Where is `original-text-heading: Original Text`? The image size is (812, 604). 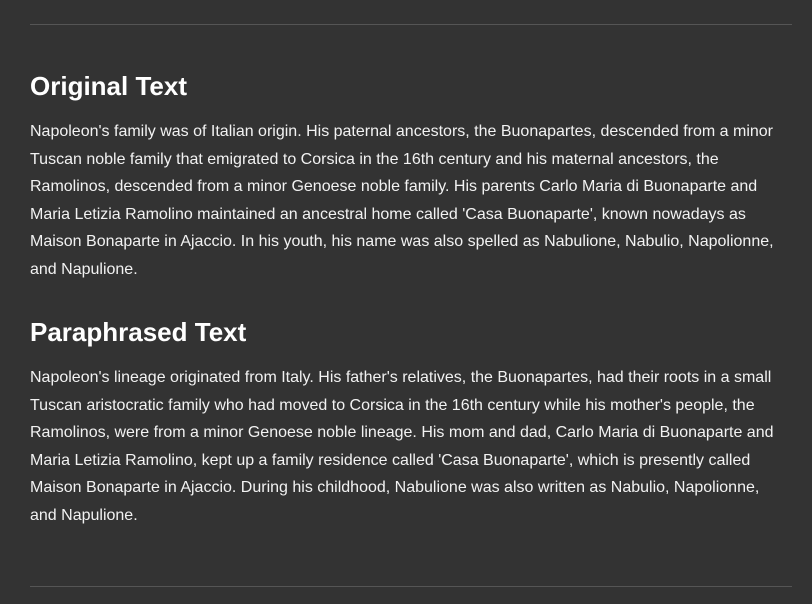
original-text-heading: Original Text is located at coordinates (108, 86).